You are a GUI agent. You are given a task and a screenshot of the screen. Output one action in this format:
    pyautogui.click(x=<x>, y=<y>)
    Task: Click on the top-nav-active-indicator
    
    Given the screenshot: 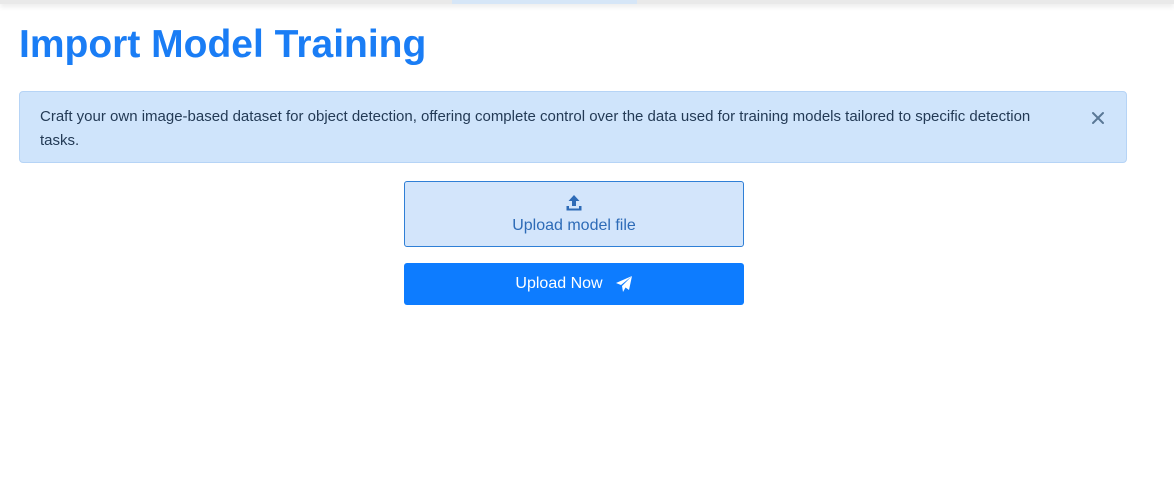 What is the action you would take?
    pyautogui.click(x=544, y=2)
    